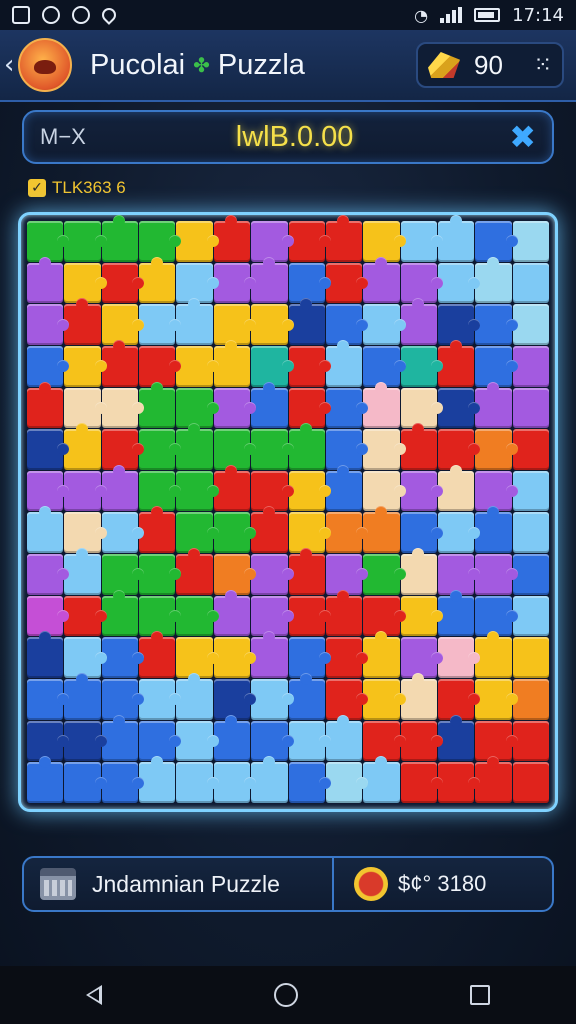 Image resolution: width=576 pixels, height=1024 pixels. I want to click on puzzle-name-button: Jndamnian Puzzle, so click(179, 884).